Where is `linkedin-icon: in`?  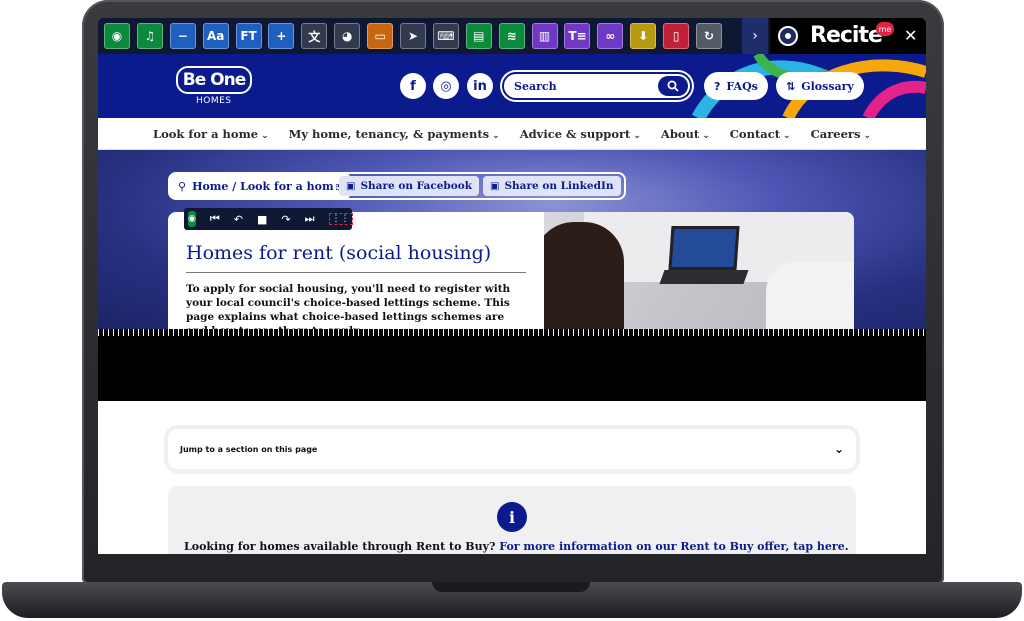
linkedin-icon: in is located at coordinates (480, 86).